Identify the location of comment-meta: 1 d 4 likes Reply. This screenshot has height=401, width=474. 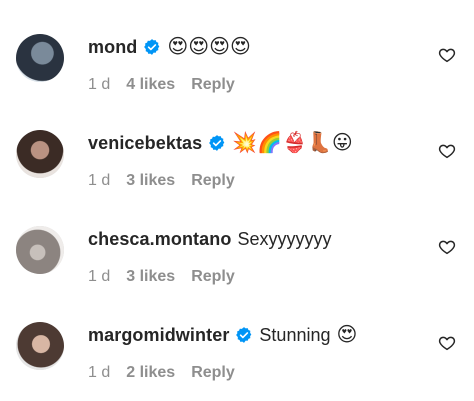
(161, 85).